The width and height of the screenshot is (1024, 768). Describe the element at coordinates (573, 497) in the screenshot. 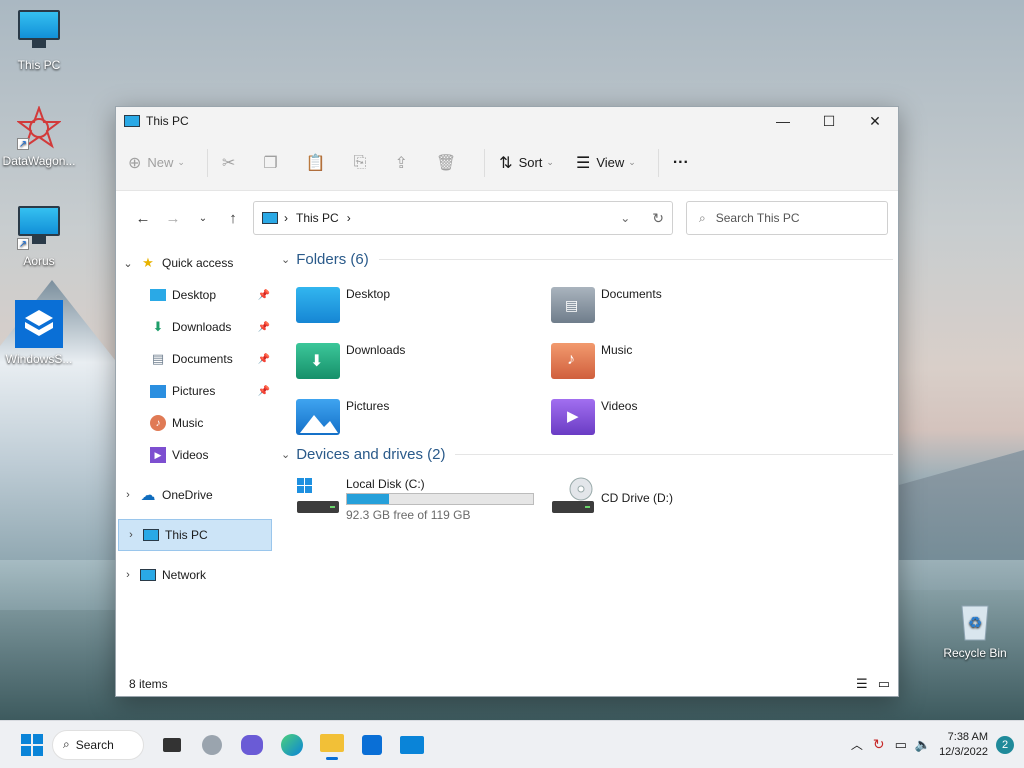

I see `cd-drive-icon` at that location.